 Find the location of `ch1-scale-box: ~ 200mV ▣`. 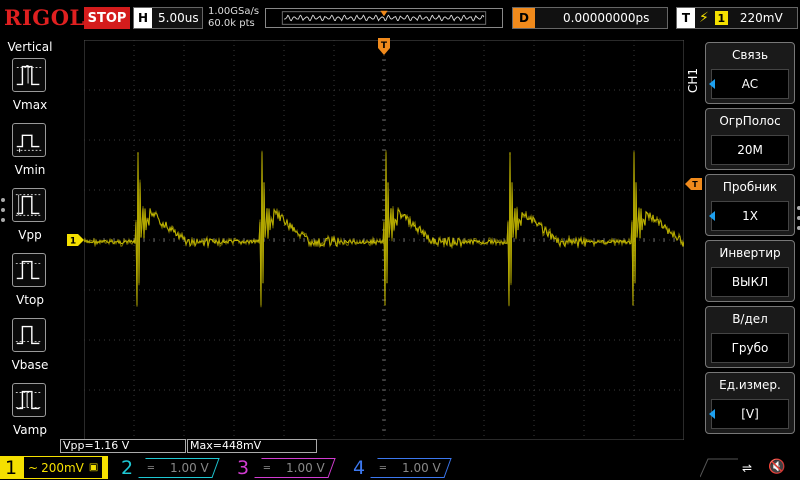

ch1-scale-box: ~ 200mV ▣ is located at coordinates (63, 467).